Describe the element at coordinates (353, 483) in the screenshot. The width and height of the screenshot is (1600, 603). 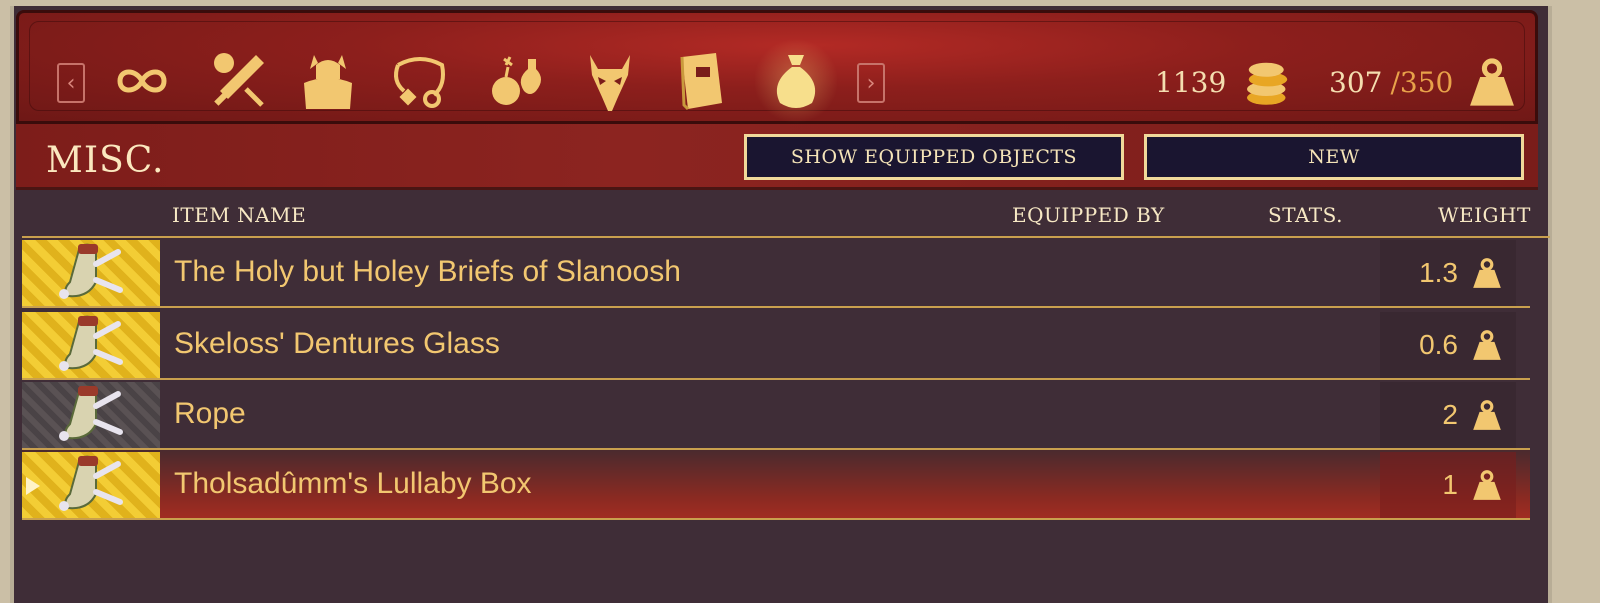
I see `item-name: Tholsadûmm's Lullaby Box` at that location.